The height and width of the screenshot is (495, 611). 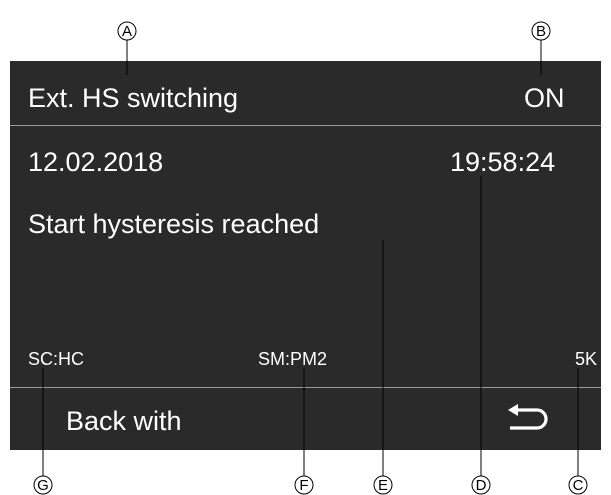 What do you see at coordinates (303, 485) in the screenshot?
I see `callout-label-f: F` at bounding box center [303, 485].